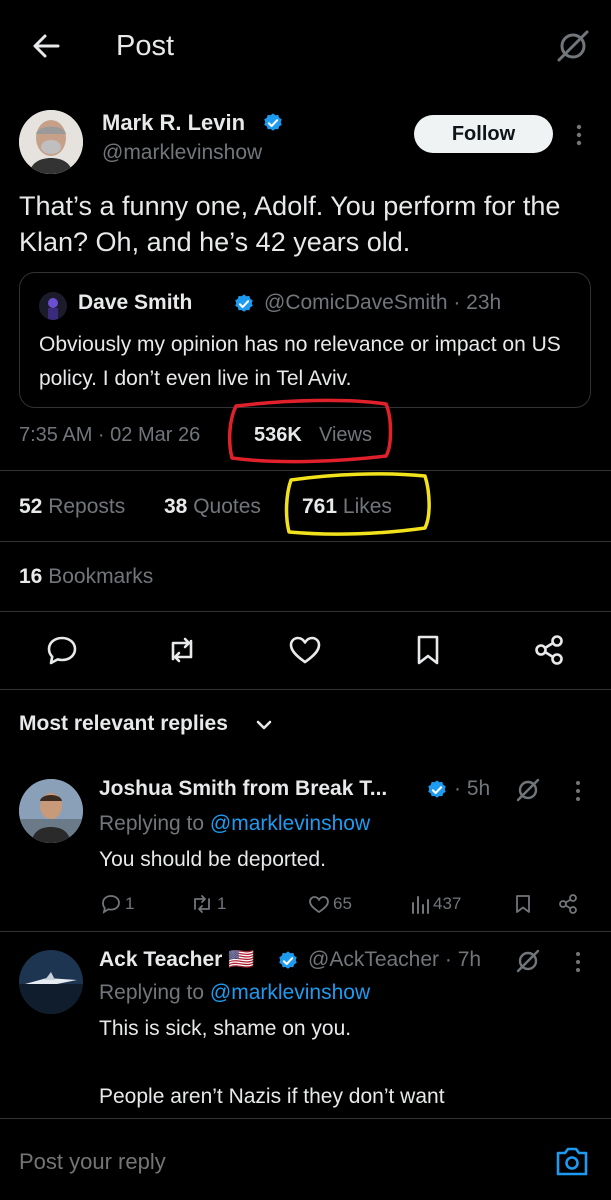  I want to click on red-annotation-circle, so click(310, 431).